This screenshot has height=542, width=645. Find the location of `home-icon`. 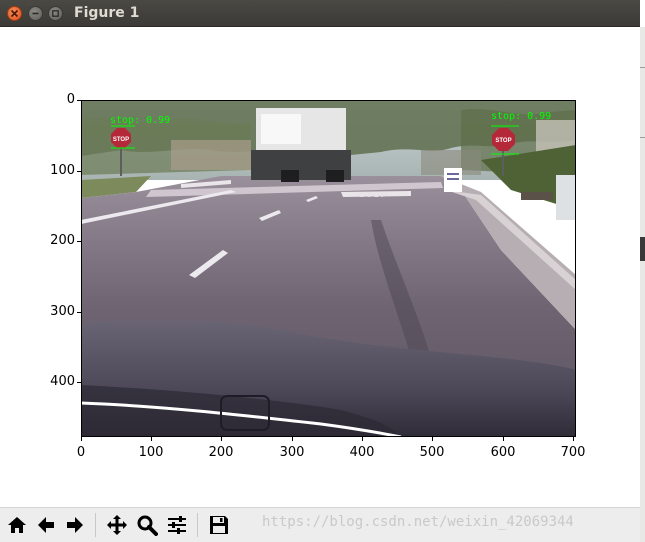

home-icon is located at coordinates (17, 525).